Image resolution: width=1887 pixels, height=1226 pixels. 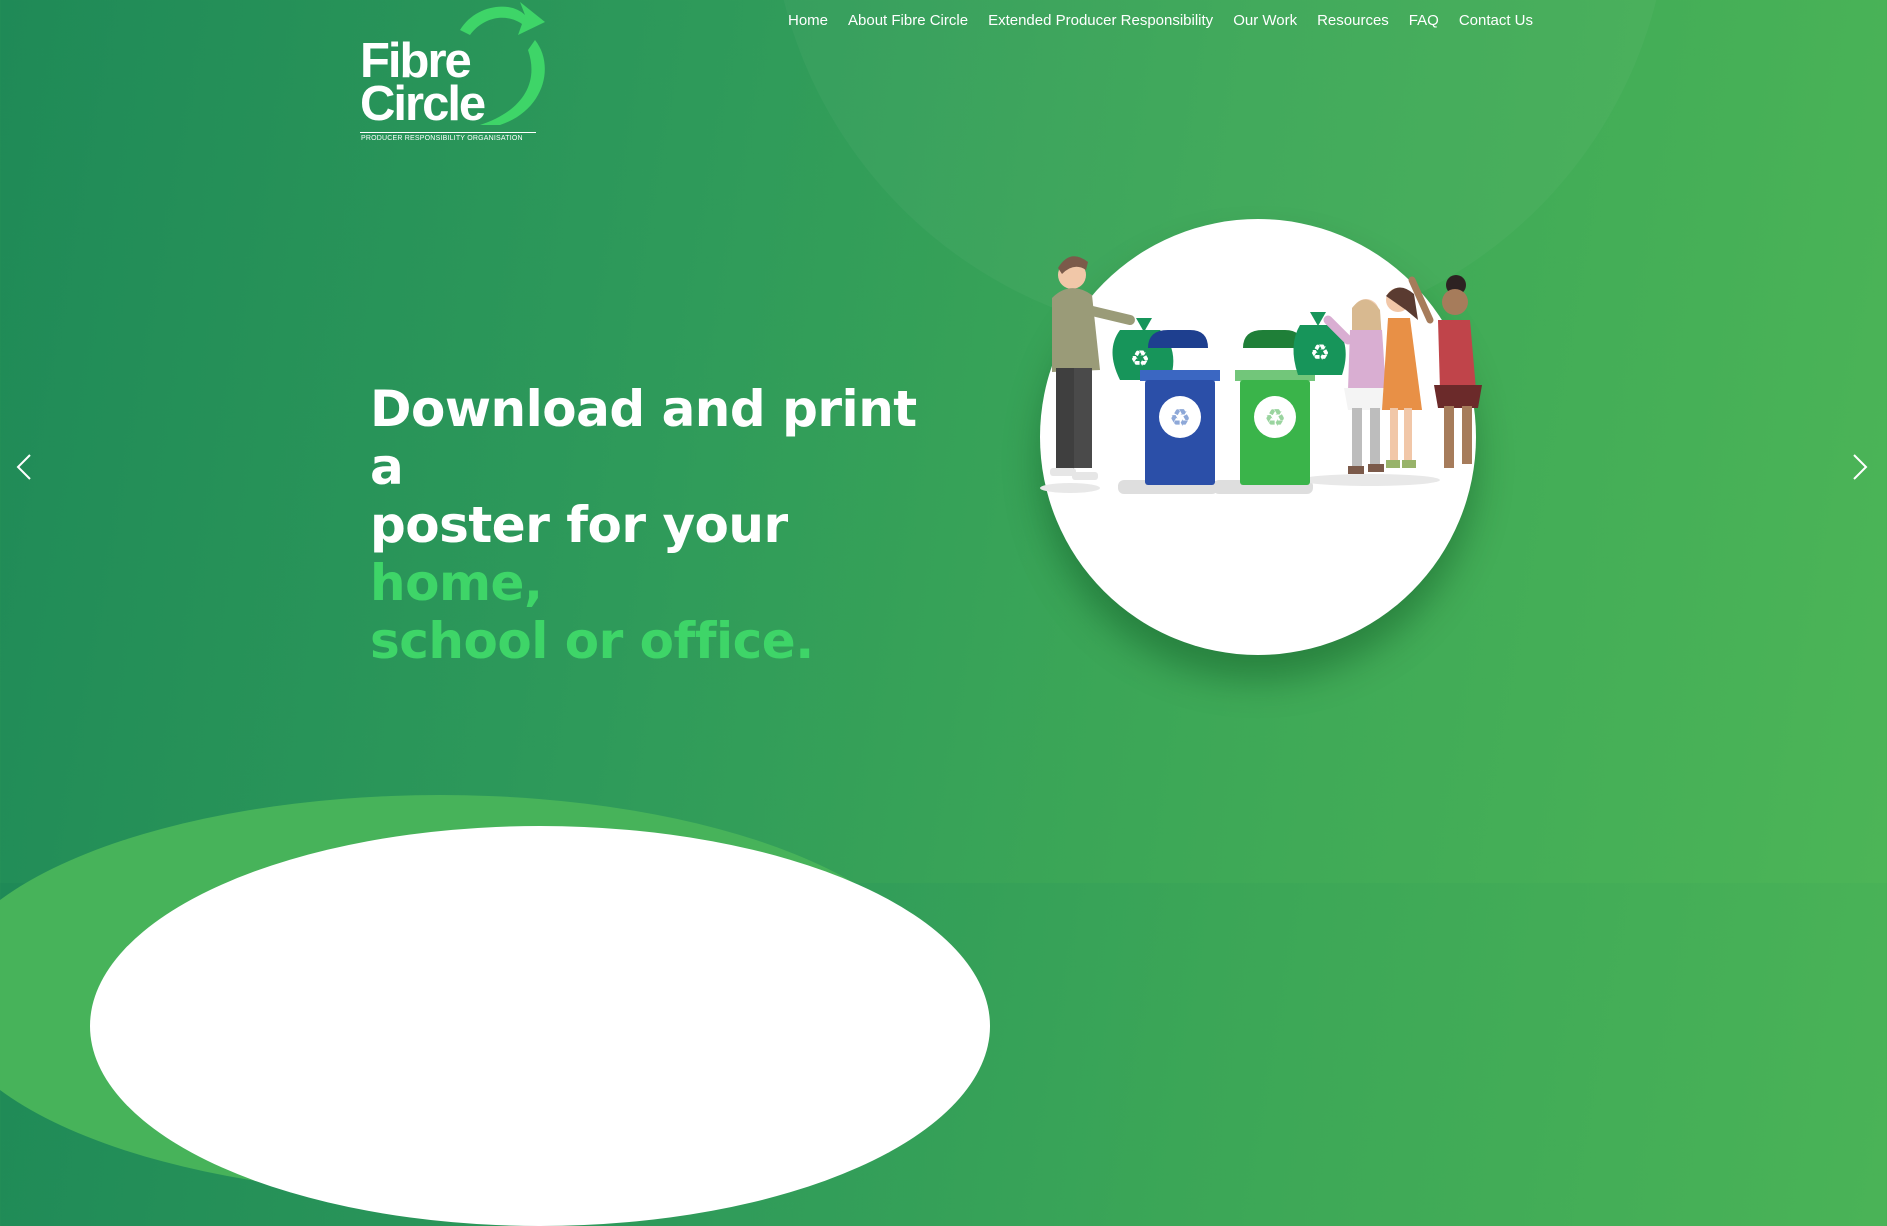 What do you see at coordinates (1424, 20) in the screenshot?
I see `nav-faq: FAQ` at bounding box center [1424, 20].